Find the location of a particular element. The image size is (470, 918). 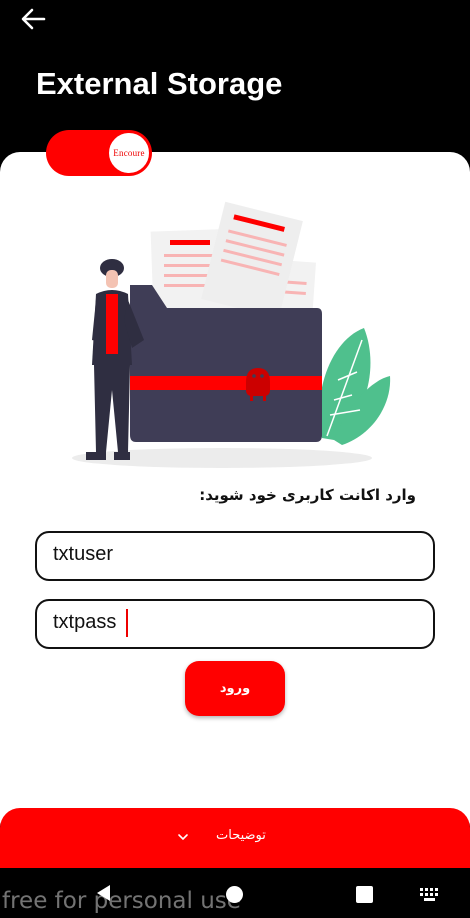

nav-recent-icon is located at coordinates (364, 894).